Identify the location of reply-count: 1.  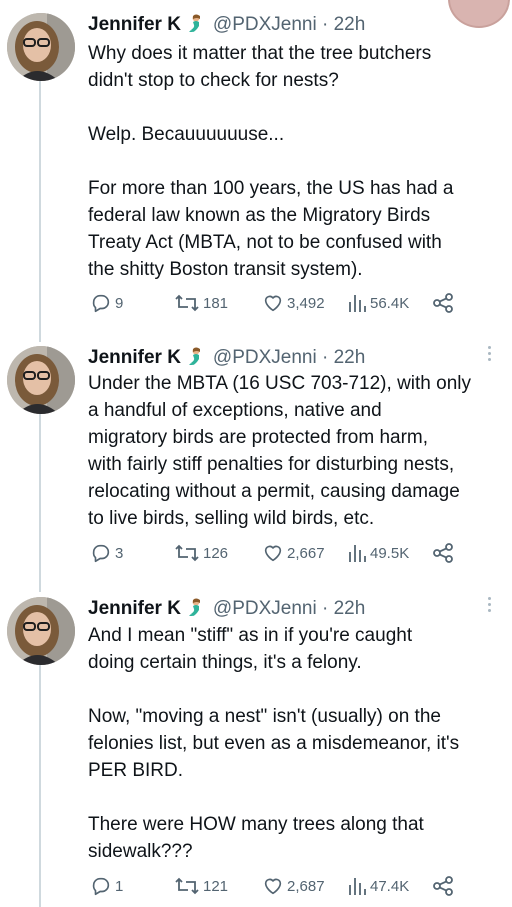
(119, 886).